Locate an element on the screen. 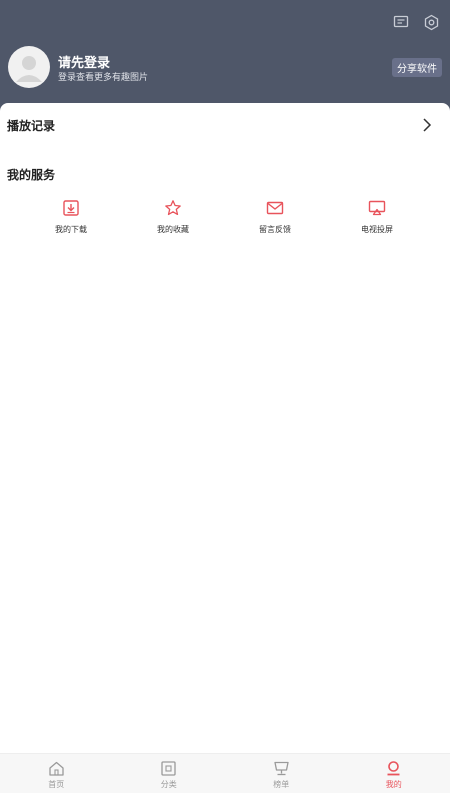 The image size is (450, 793). download-icon is located at coordinates (71, 208).